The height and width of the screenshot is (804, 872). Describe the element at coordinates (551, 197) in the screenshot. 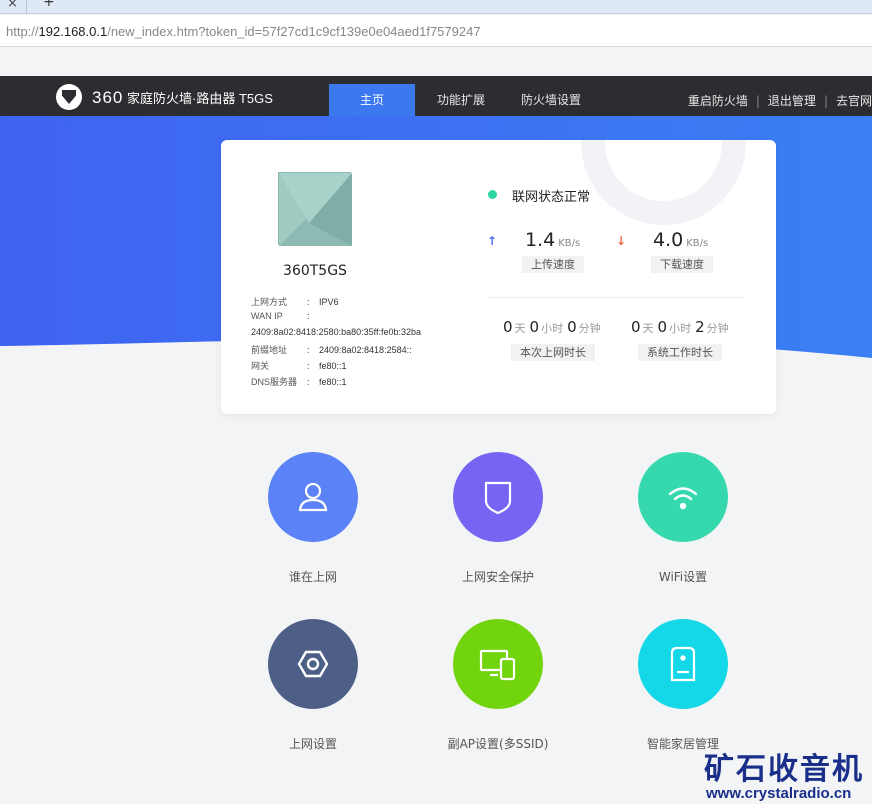

I see `connection-status: 联网状态正常` at that location.